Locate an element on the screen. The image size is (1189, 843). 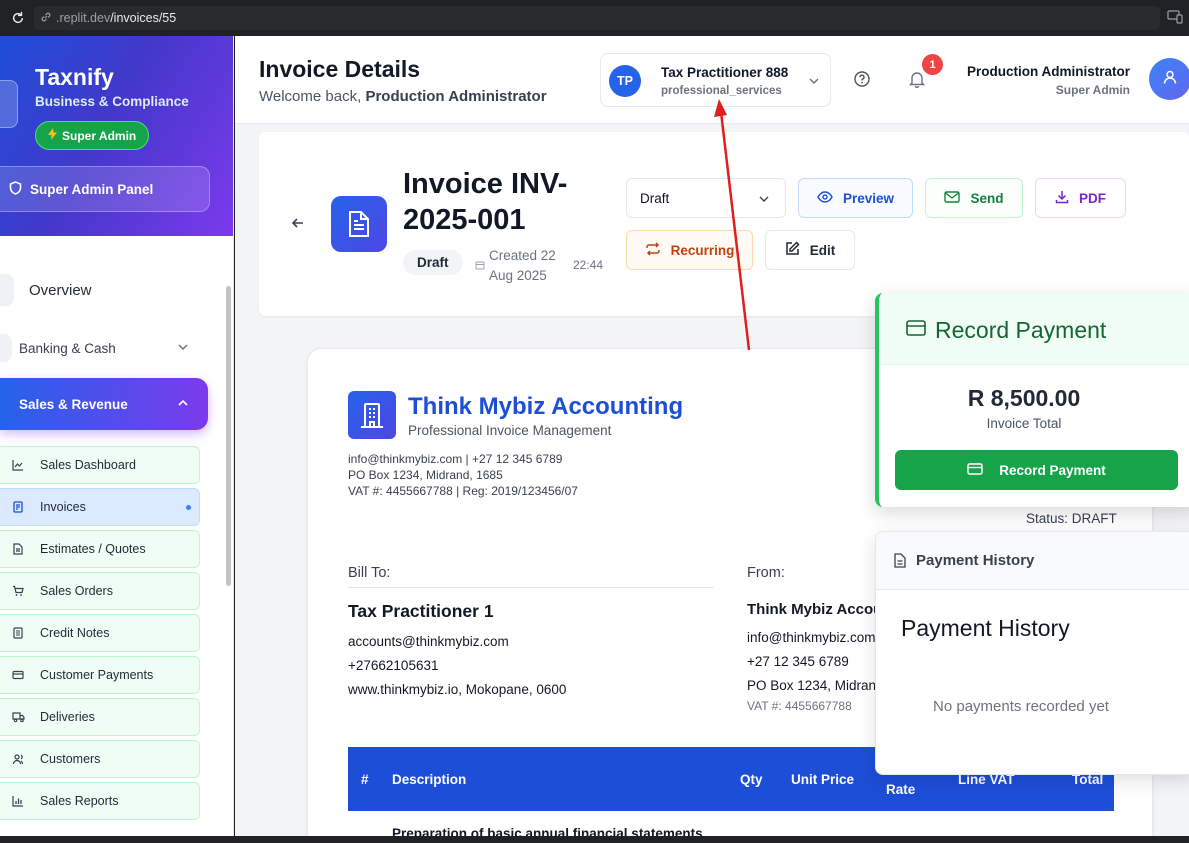
recurring-button: Recurring is located at coordinates (689, 250).